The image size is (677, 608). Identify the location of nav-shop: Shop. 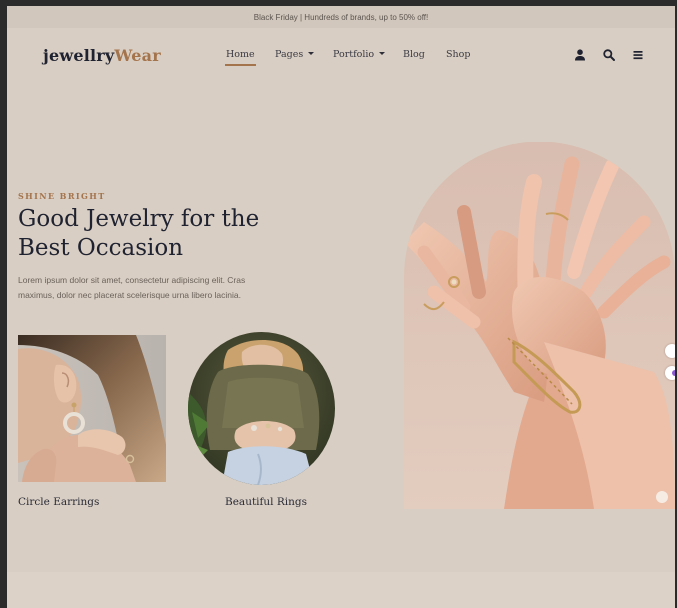
(458, 54).